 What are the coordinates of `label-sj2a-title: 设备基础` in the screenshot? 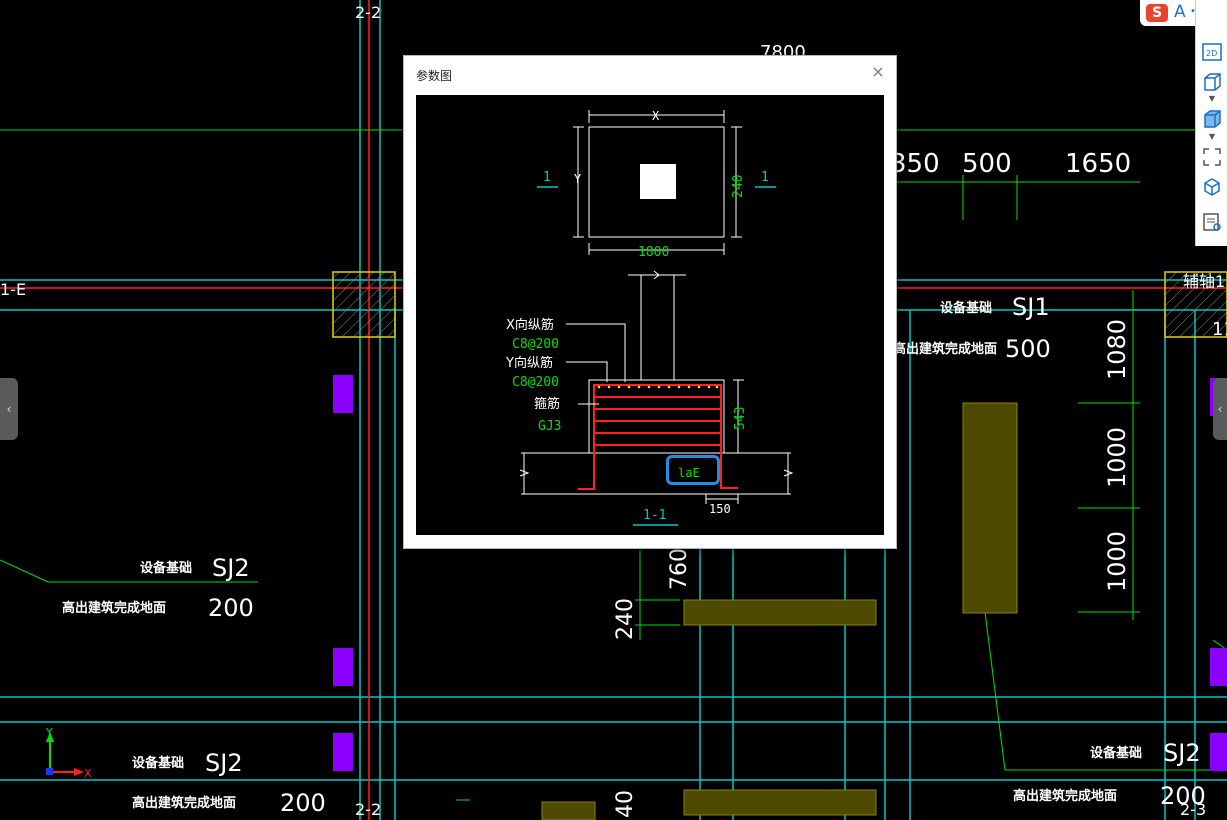 It's located at (166, 568).